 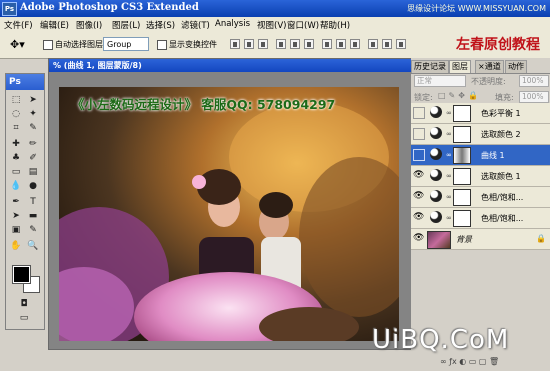 What do you see at coordinates (33, 114) in the screenshot?
I see `magic-wand-icon: ✦` at bounding box center [33, 114].